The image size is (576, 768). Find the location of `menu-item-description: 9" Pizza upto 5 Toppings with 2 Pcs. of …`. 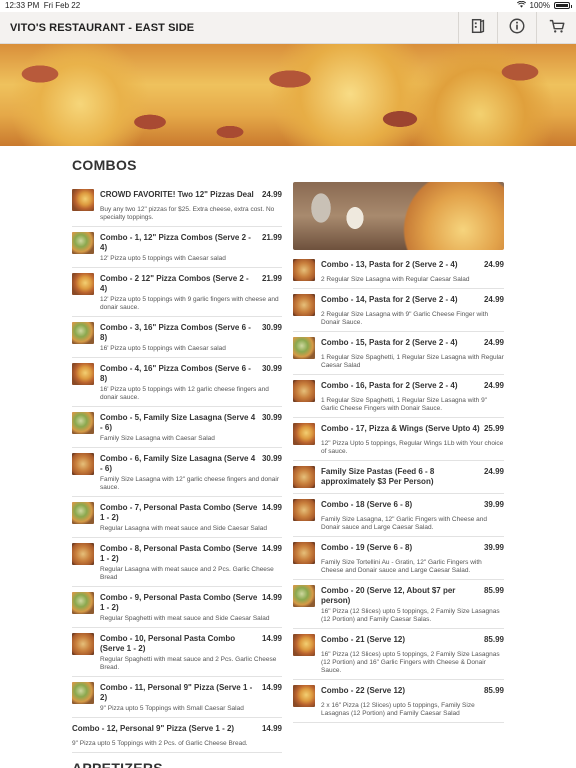

menu-item-description: 9" Pizza upto 5 Toppings with 2 Pcs. of … is located at coordinates (160, 743).